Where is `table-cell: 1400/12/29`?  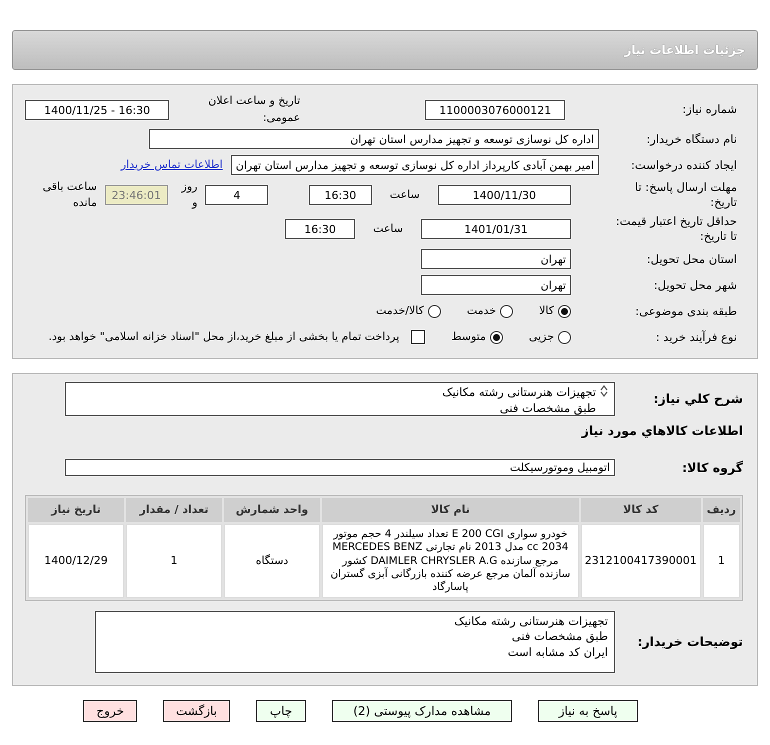
table-cell: 1400/12/29 is located at coordinates (76, 561).